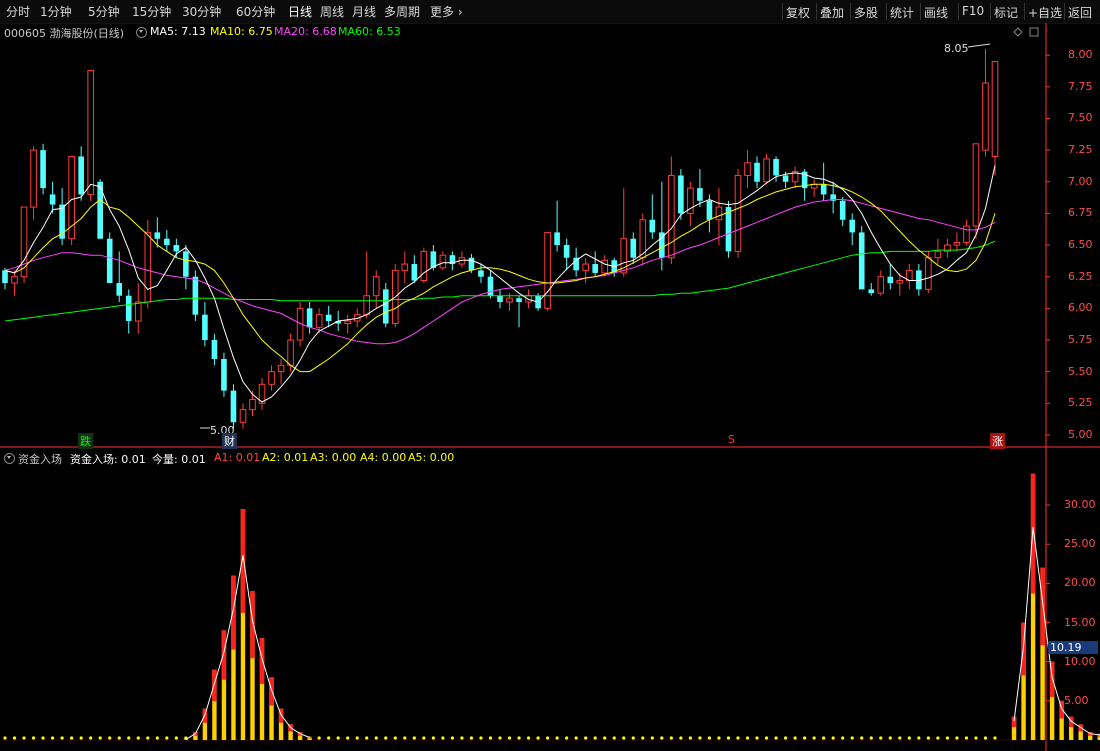 The width and height of the screenshot is (1100, 751). I want to click on indicator-value-box: 10.19, so click(1073, 647).